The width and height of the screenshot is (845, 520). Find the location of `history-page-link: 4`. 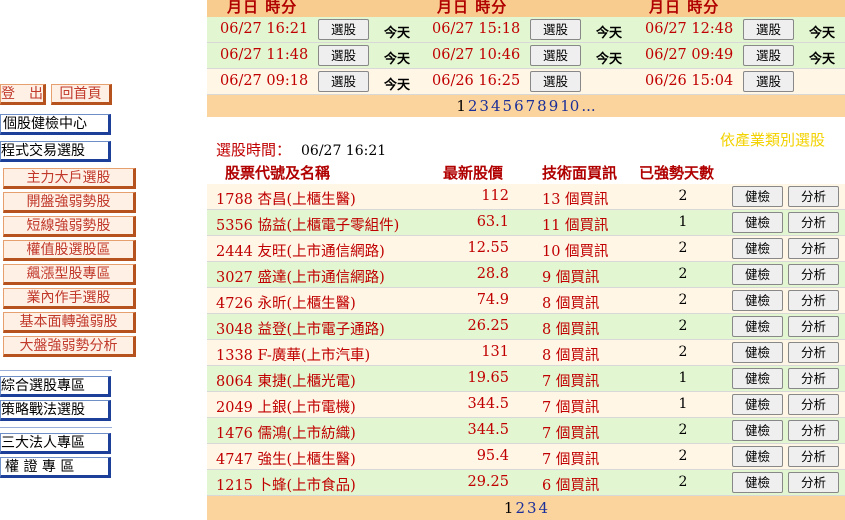

history-page-link: 4 is located at coordinates (496, 106).